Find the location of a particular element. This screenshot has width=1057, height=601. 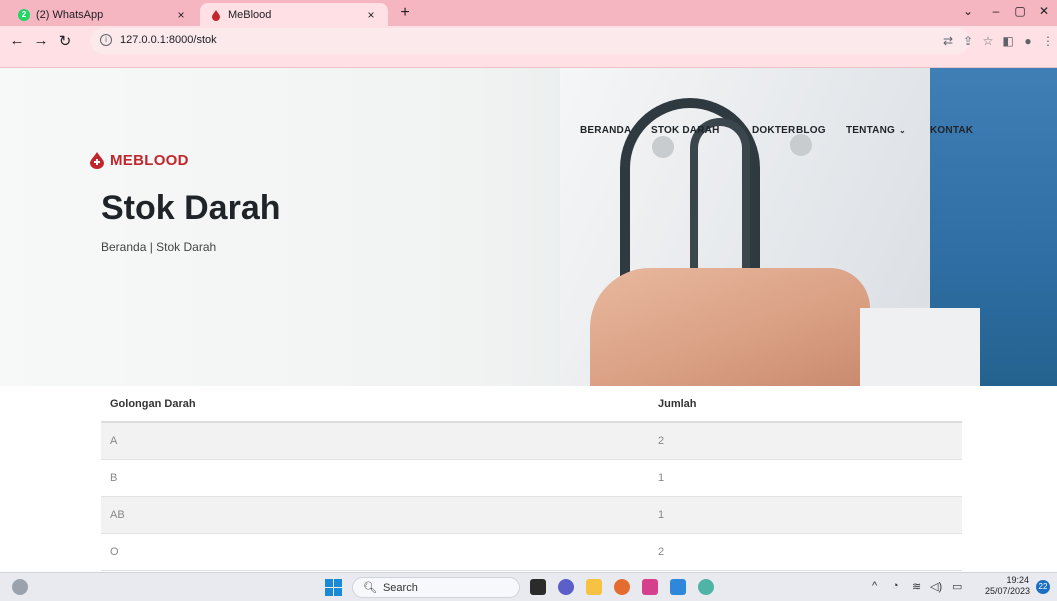

site-logo: MEBLOOD is located at coordinates (138, 160).